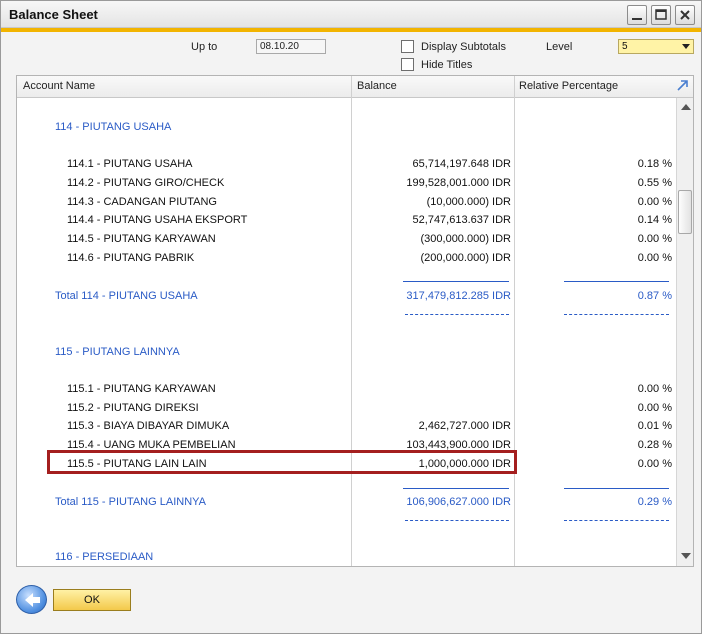  I want to click on account-name: 115.3 - BIAYA DIBAYAR DIMUKA, so click(148, 426).